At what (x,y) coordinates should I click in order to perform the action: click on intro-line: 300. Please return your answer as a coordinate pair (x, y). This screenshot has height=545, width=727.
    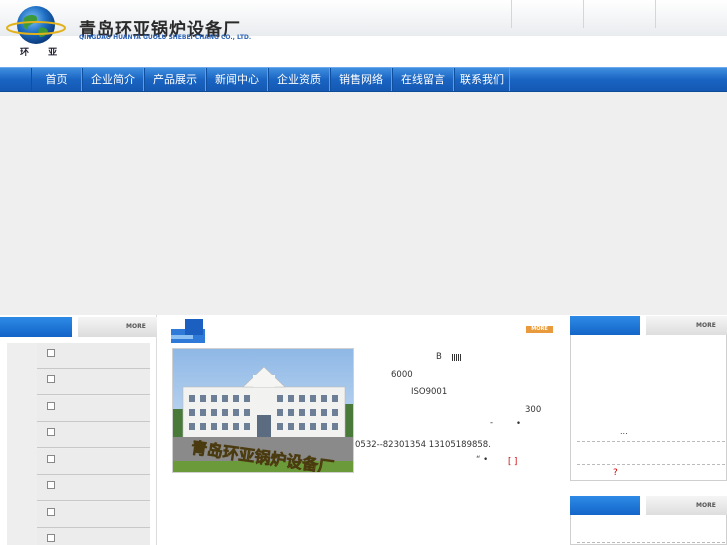
    Looking at the image, I should click on (533, 410).